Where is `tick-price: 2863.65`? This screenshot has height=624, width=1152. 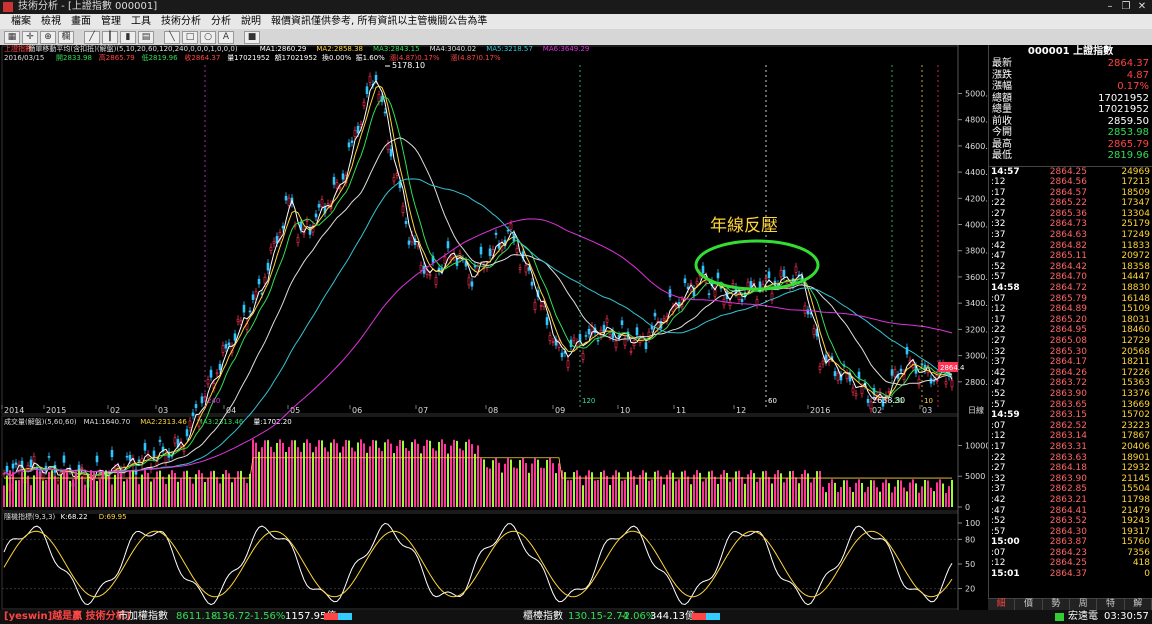 tick-price: 2863.65 is located at coordinates (1068, 404).